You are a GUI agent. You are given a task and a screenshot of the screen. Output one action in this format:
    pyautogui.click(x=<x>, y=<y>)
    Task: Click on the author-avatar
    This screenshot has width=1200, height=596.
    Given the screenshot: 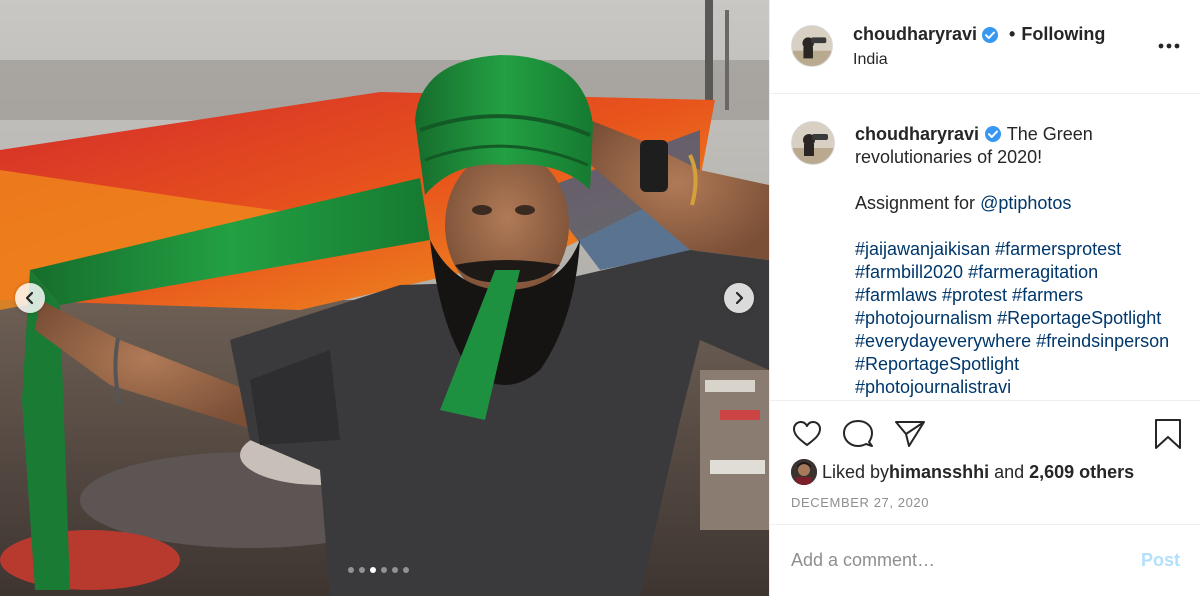 What is the action you would take?
    pyautogui.click(x=812, y=46)
    